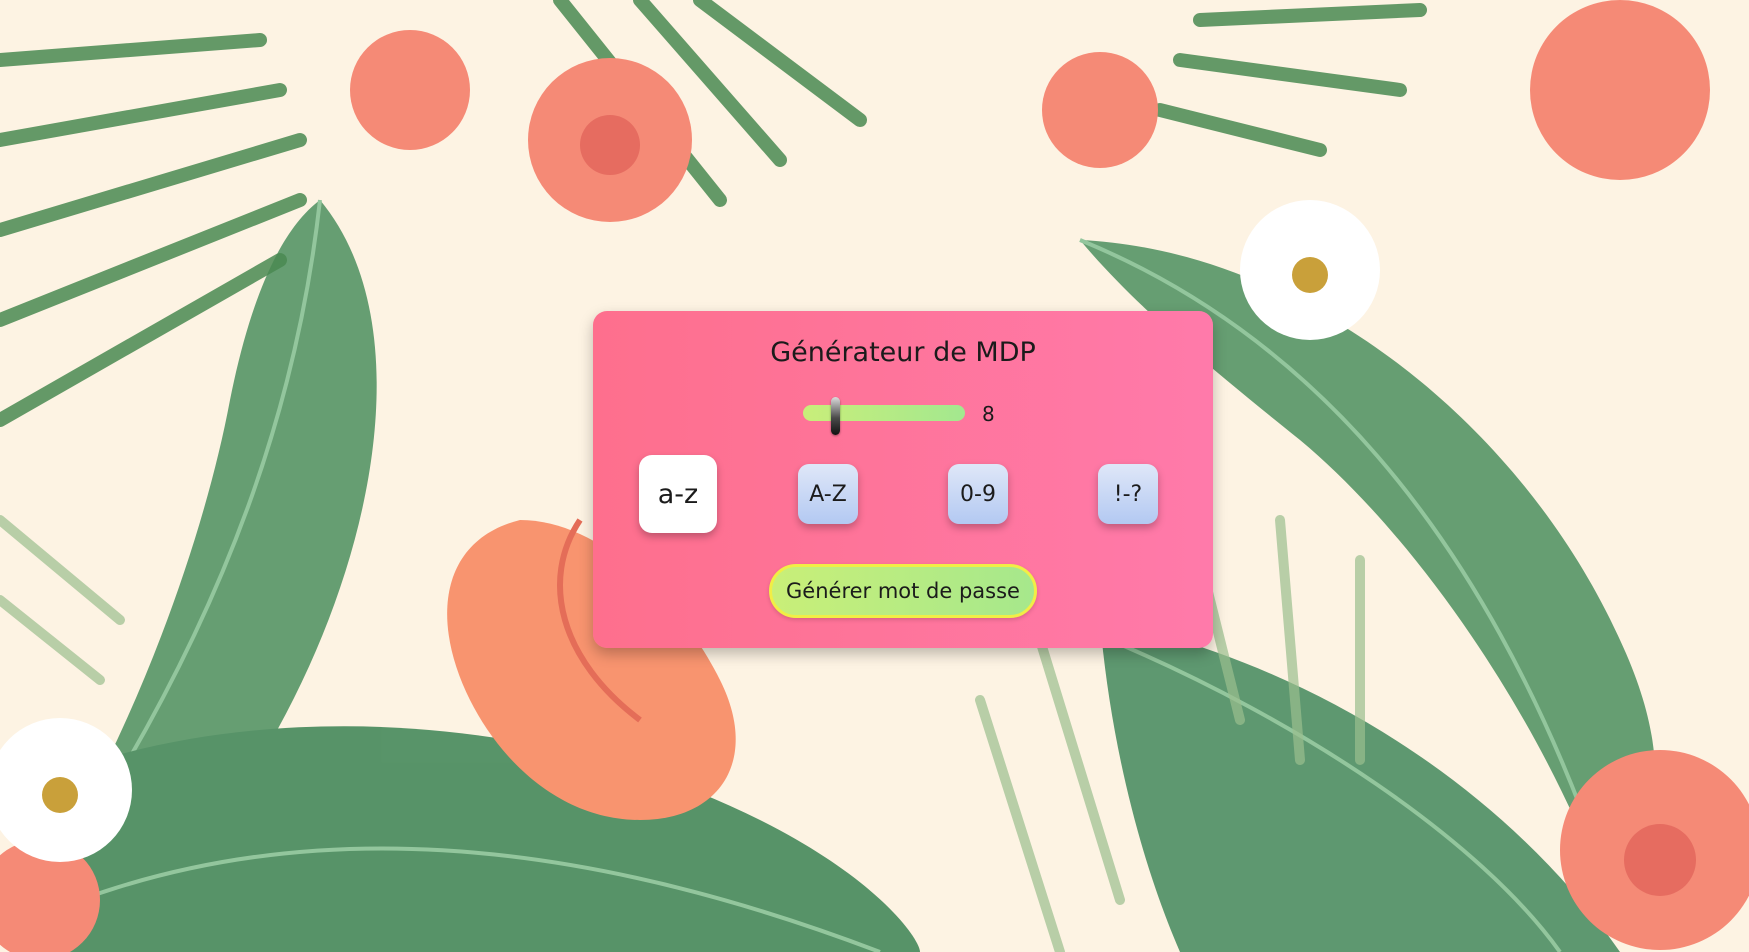  Describe the element at coordinates (903, 591) in the screenshot. I see `generate-password-button: Générer mot de passe` at that location.